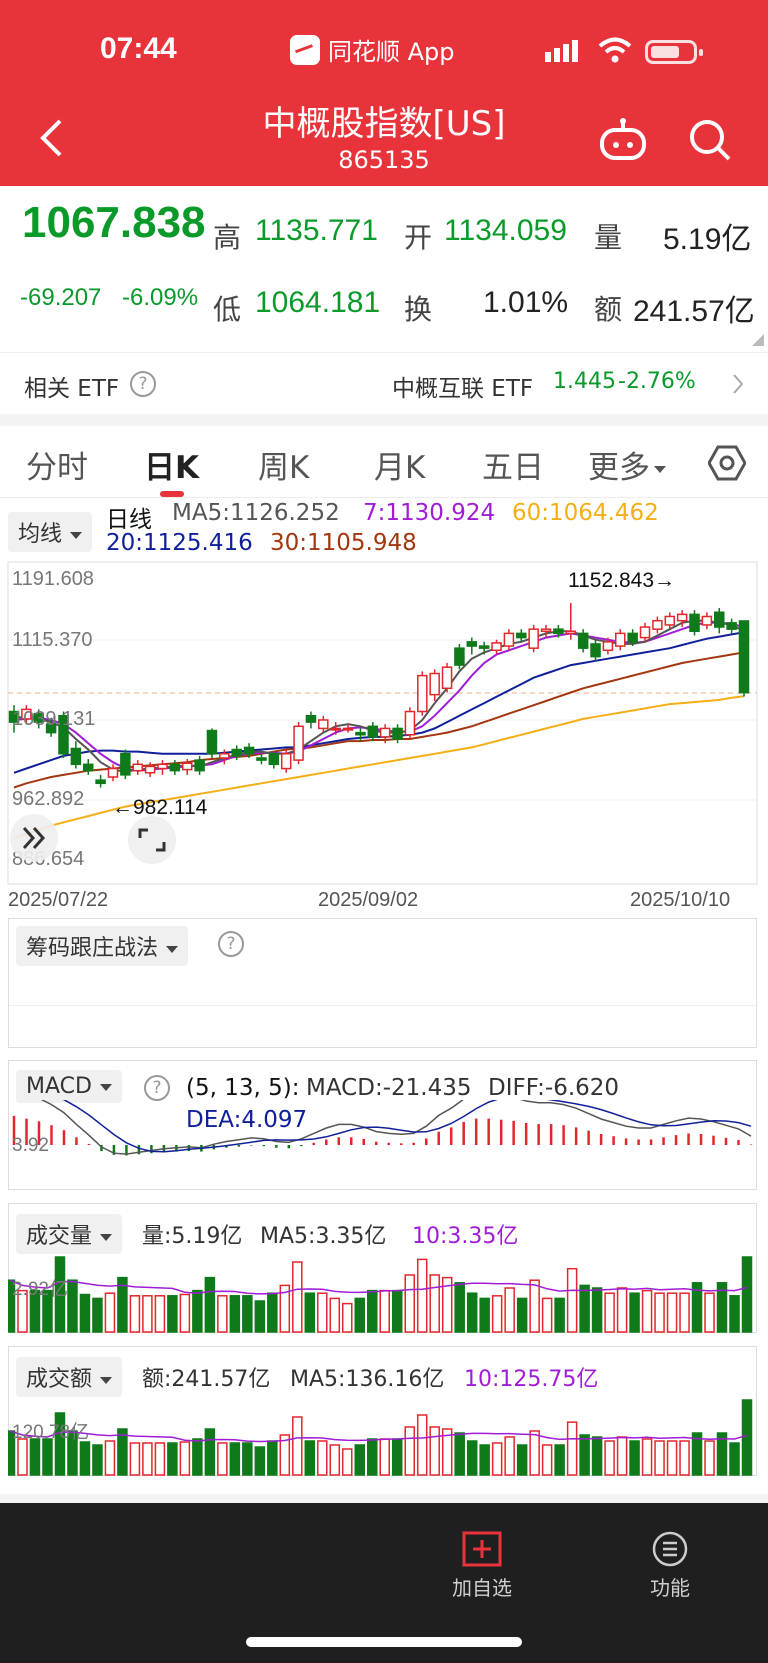 This screenshot has width=768, height=1663. What do you see at coordinates (482, 1549) in the screenshot?
I see `add-icon` at bounding box center [482, 1549].